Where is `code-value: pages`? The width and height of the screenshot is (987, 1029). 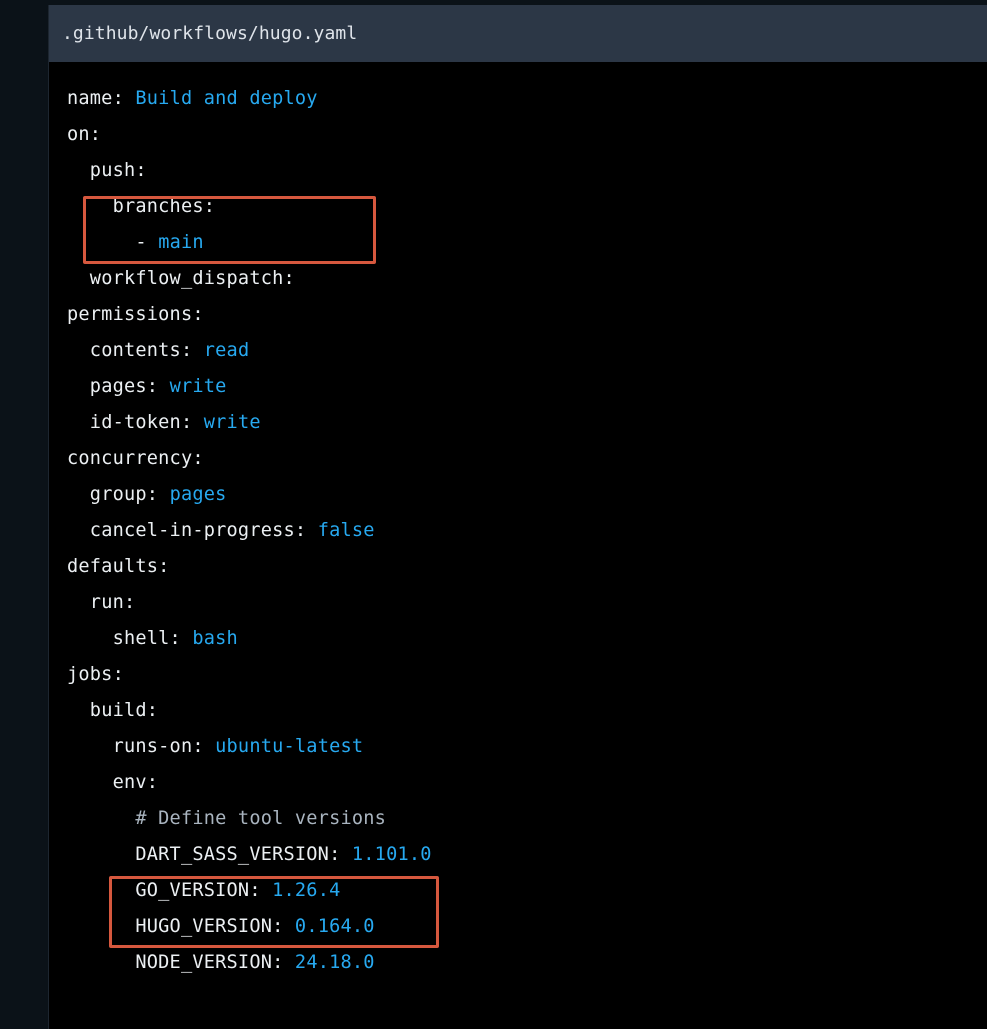
code-value: pages is located at coordinates (198, 494).